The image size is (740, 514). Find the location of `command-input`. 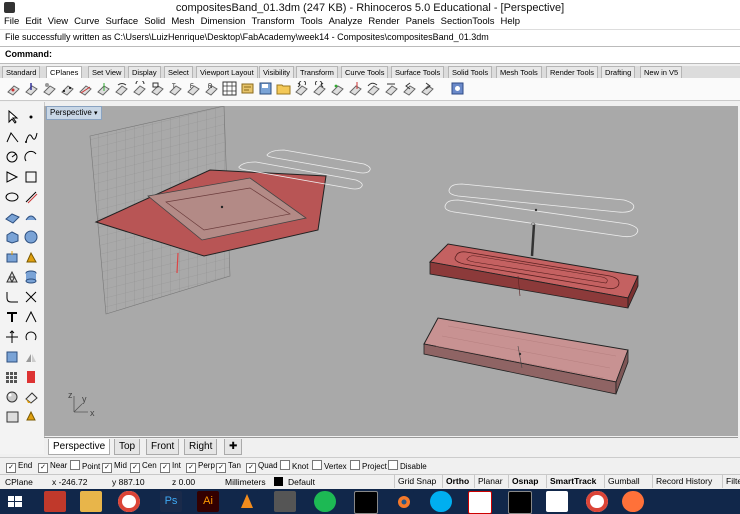

command-input is located at coordinates (395, 55).